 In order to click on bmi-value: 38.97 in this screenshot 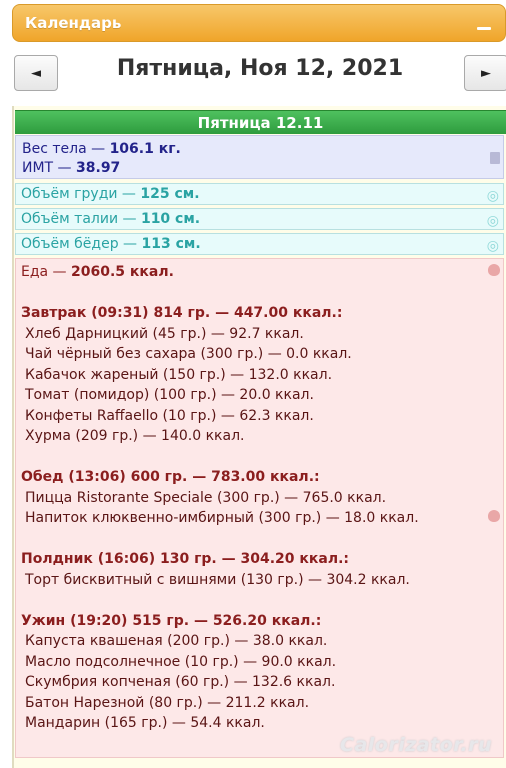, I will do `click(98, 168)`.